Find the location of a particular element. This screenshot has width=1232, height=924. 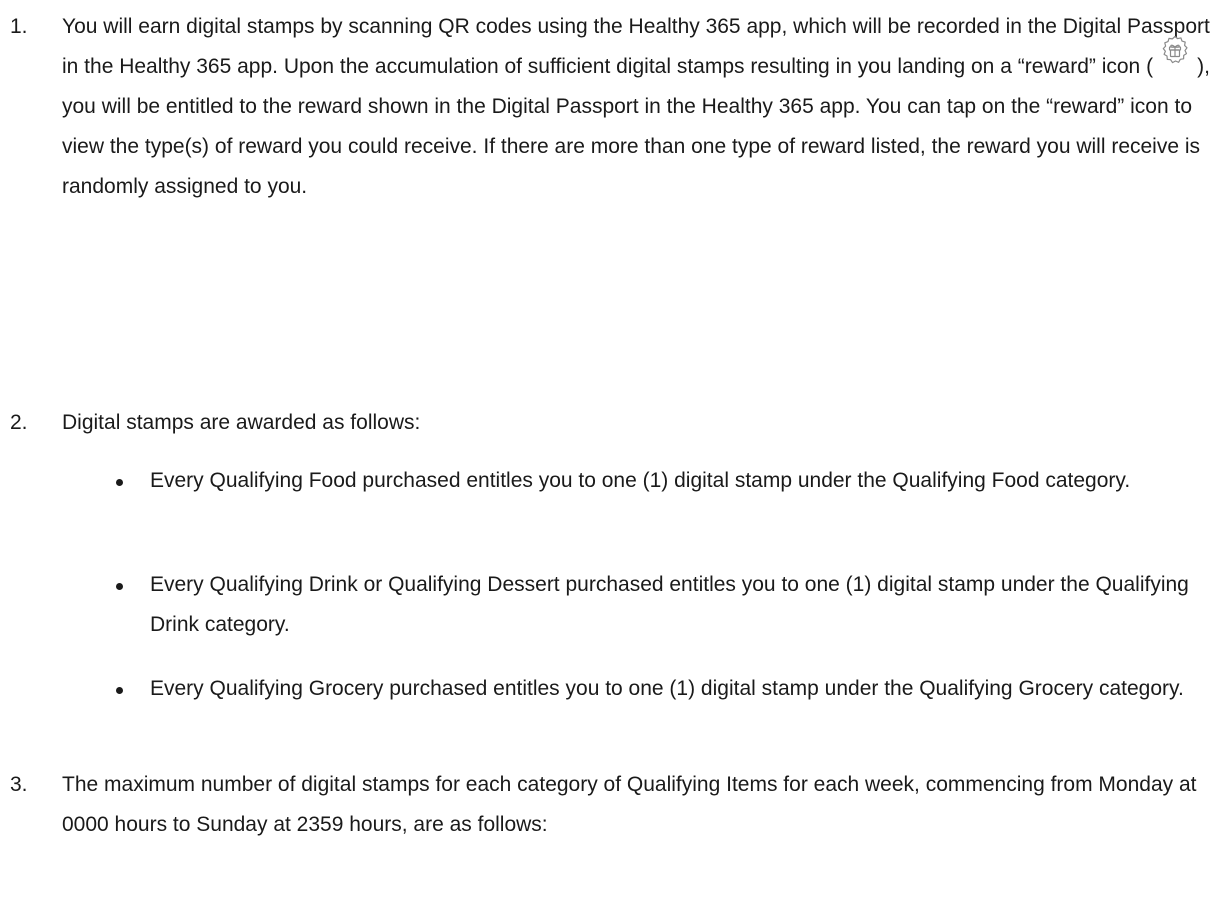

item-text: Digital stamps are awarded as follows: is located at coordinates (241, 422).